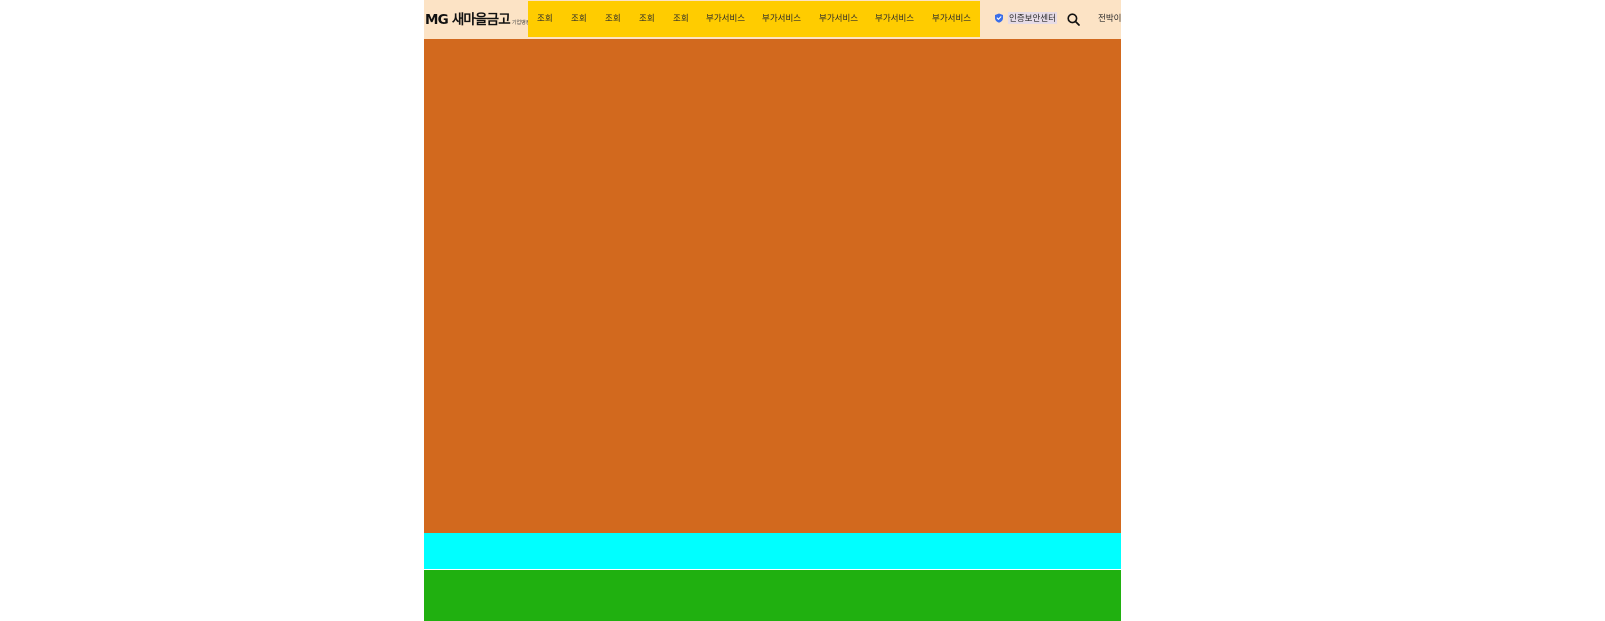 The height and width of the screenshot is (621, 1605). I want to click on nav-item-inquiry-2: 조회, so click(579, 19).